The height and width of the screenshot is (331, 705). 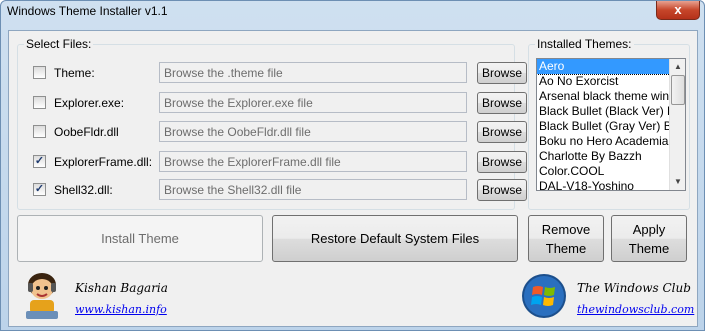 I want to click on row-label: Explorer.exe:, so click(x=89, y=103).